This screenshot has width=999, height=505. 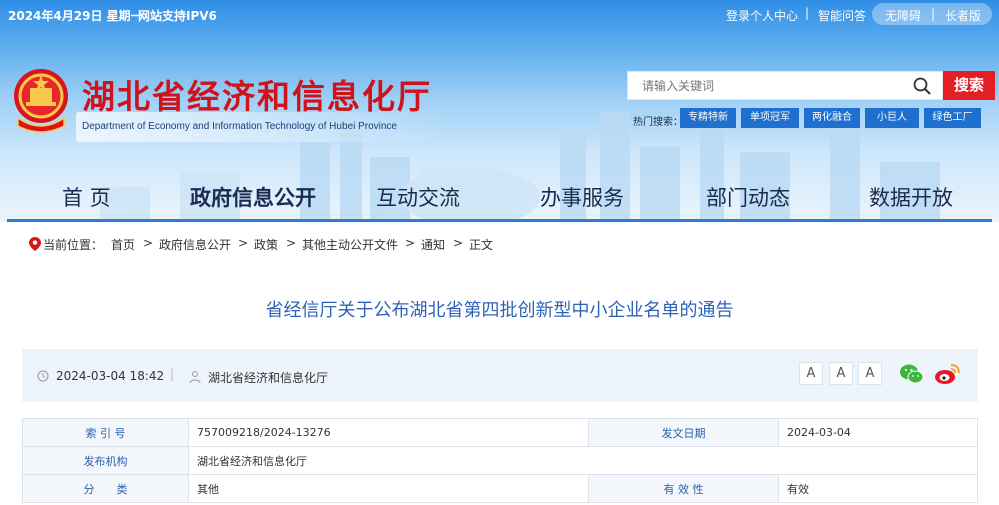 What do you see at coordinates (683, 432) in the screenshot?
I see `meta-label: 发文日期` at bounding box center [683, 432].